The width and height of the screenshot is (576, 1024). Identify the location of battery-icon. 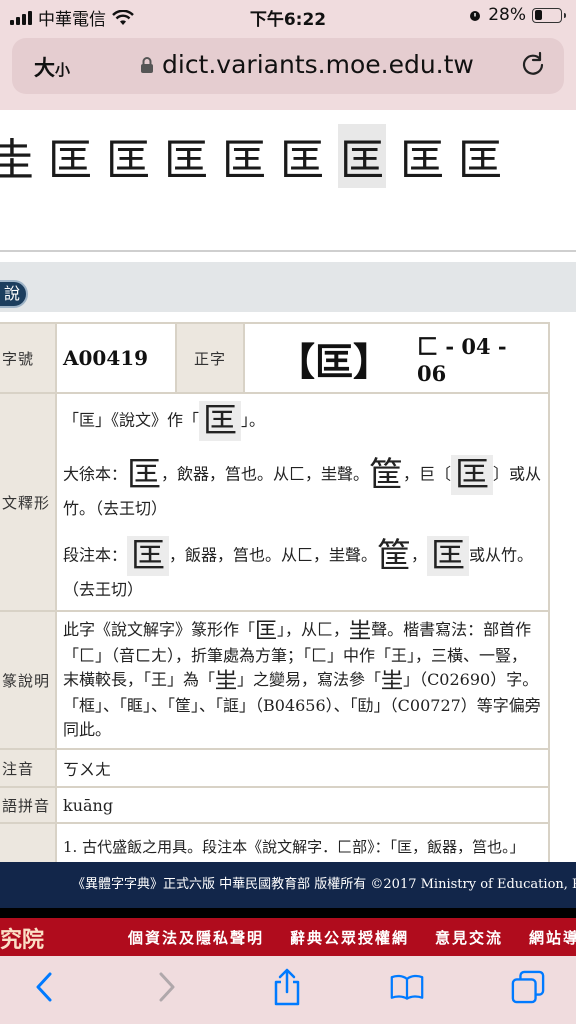
(549, 15).